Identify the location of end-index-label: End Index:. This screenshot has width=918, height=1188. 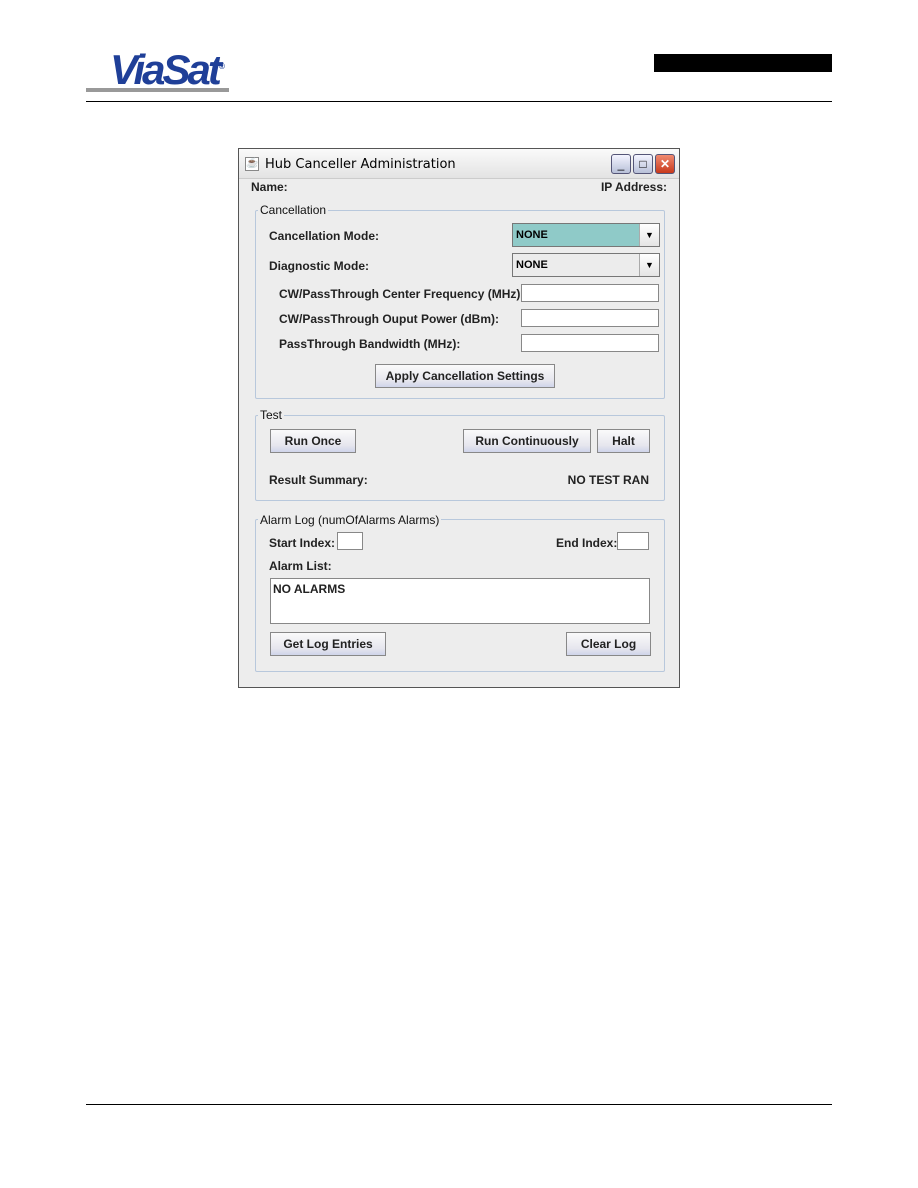
(587, 543).